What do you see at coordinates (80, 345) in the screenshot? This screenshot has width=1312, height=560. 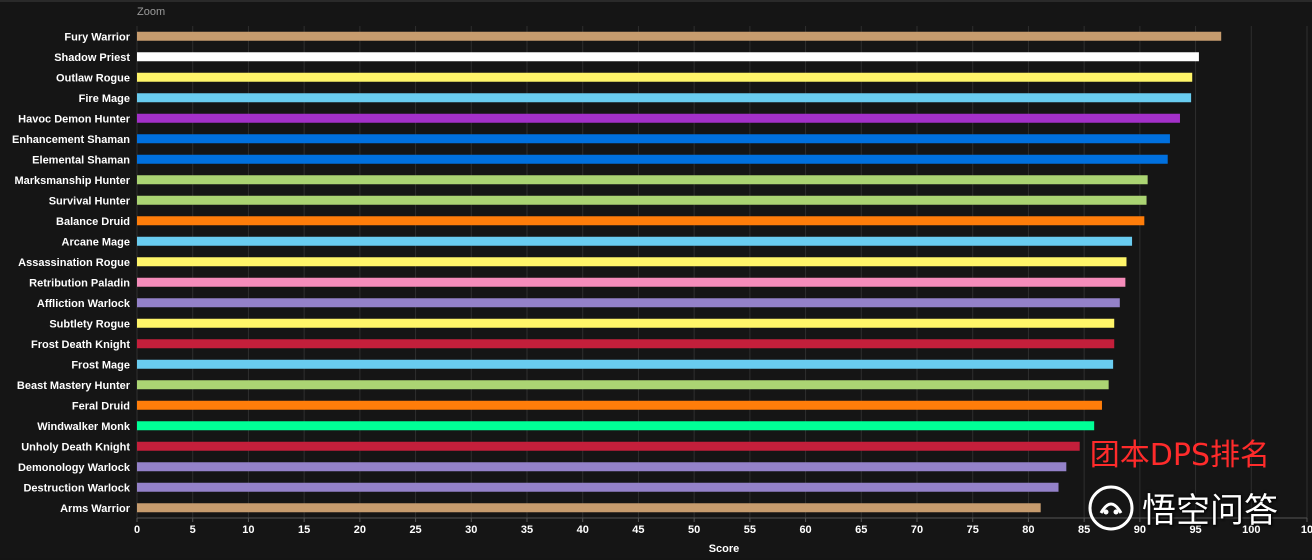 I see `category-label: Frost Death Knight` at bounding box center [80, 345].